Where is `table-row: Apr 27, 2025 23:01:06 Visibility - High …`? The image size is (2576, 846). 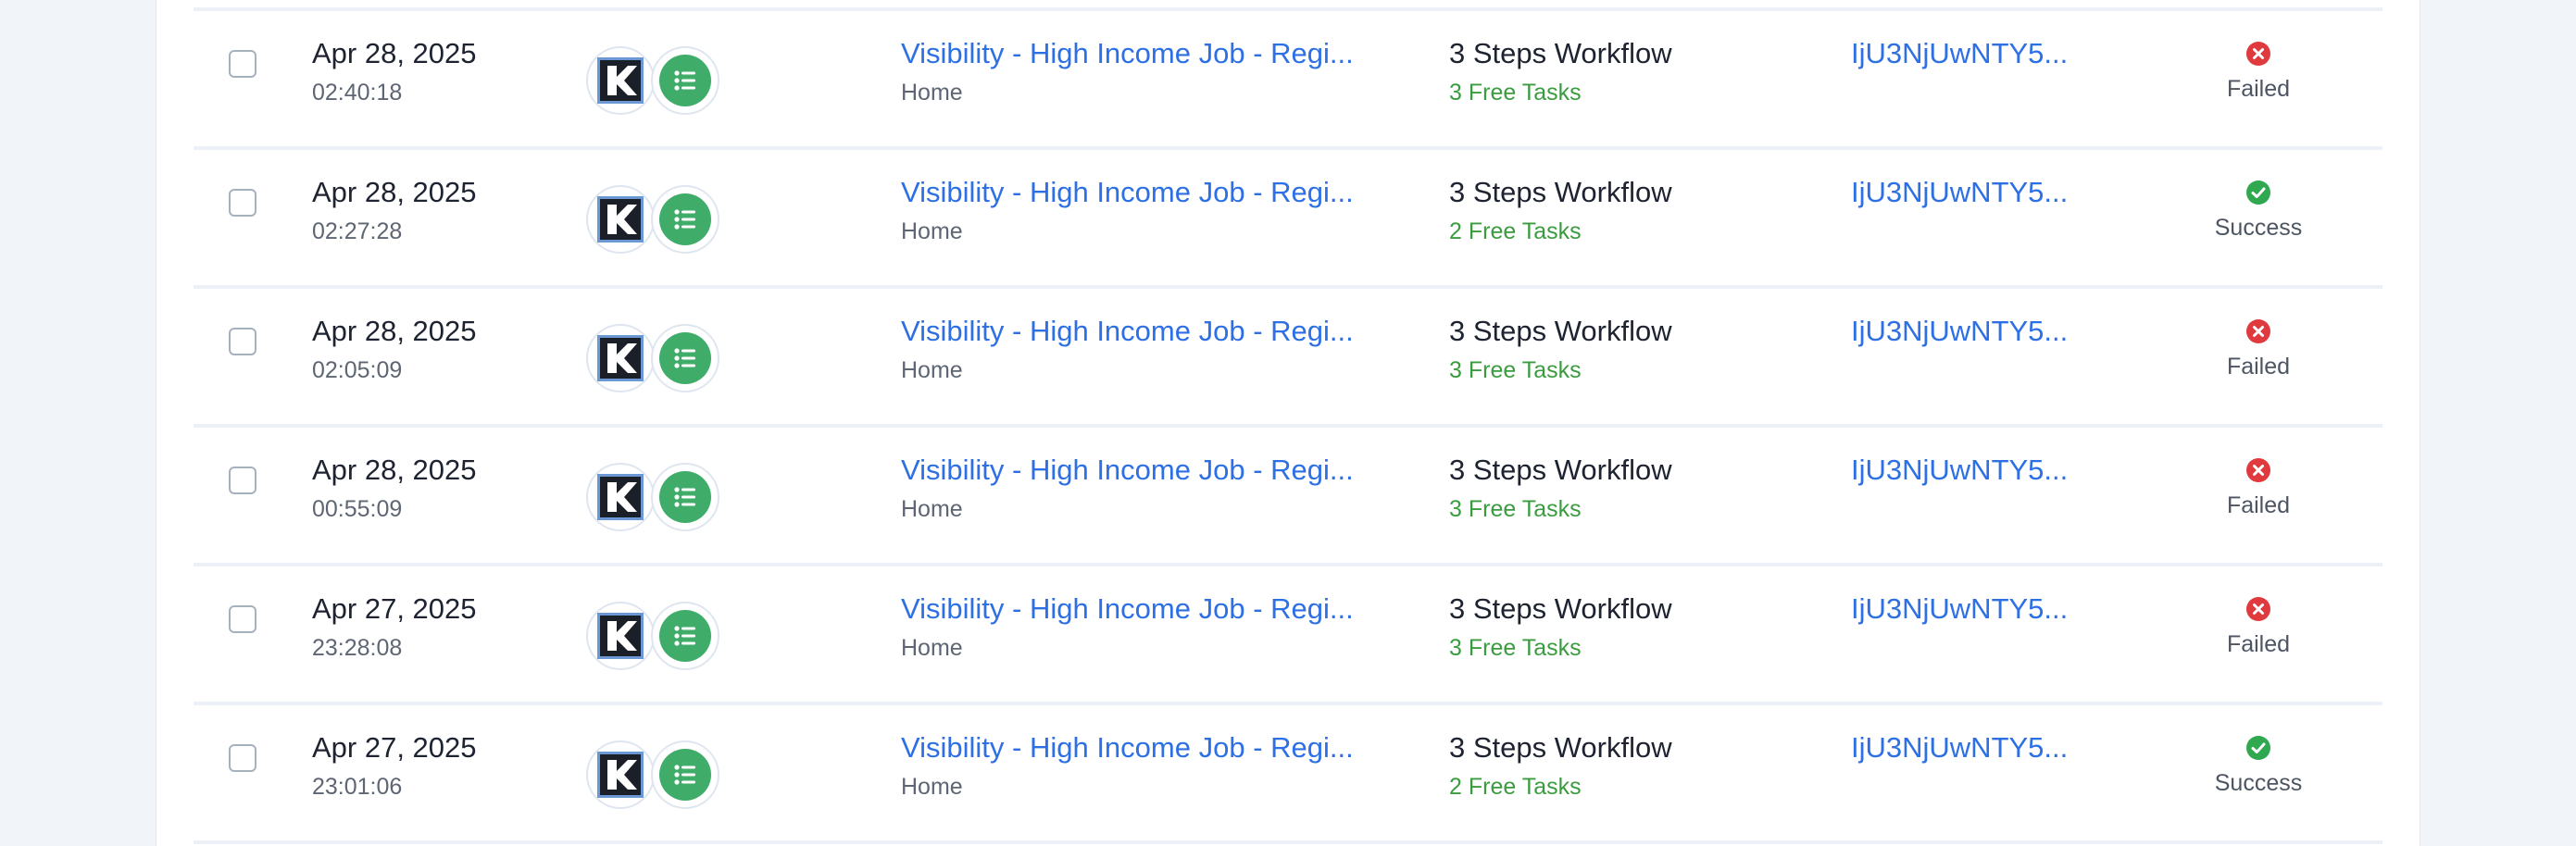
table-row: Apr 27, 2025 23:01:06 Visibility - High … is located at coordinates (1288, 773).